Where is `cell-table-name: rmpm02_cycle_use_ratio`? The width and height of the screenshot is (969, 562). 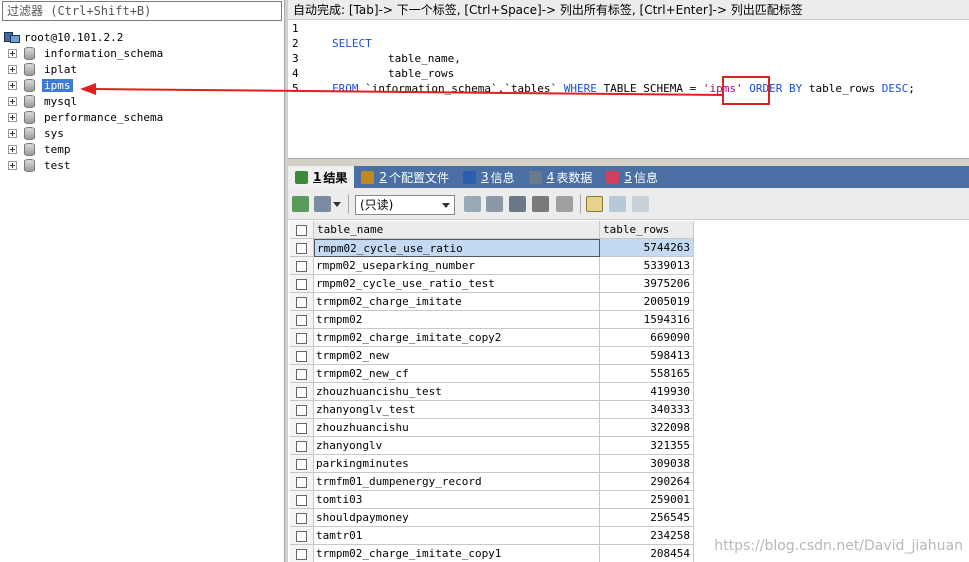
cell-table-name: rmpm02_cycle_use_ratio is located at coordinates (457, 248).